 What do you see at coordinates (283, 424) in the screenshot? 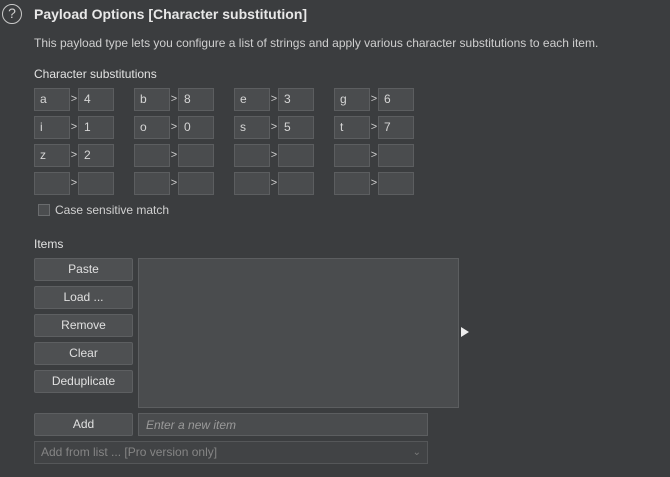
I see `new-item-input` at bounding box center [283, 424].